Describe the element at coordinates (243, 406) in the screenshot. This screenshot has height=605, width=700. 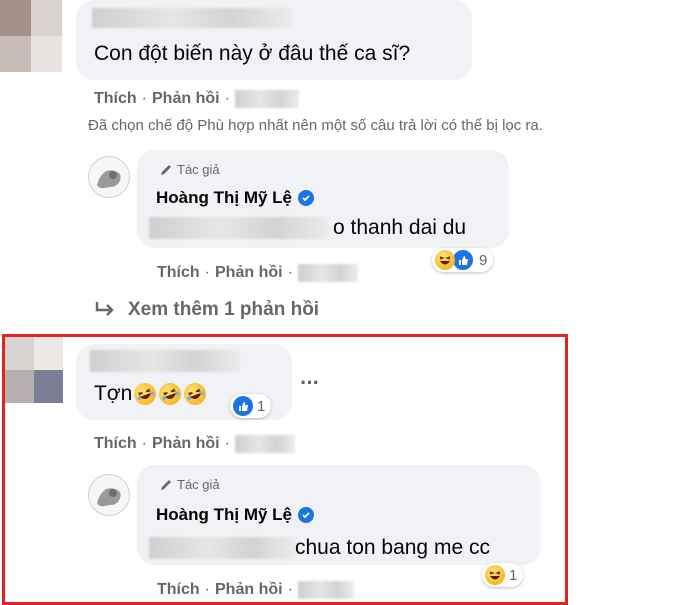
I see `like-icon` at that location.